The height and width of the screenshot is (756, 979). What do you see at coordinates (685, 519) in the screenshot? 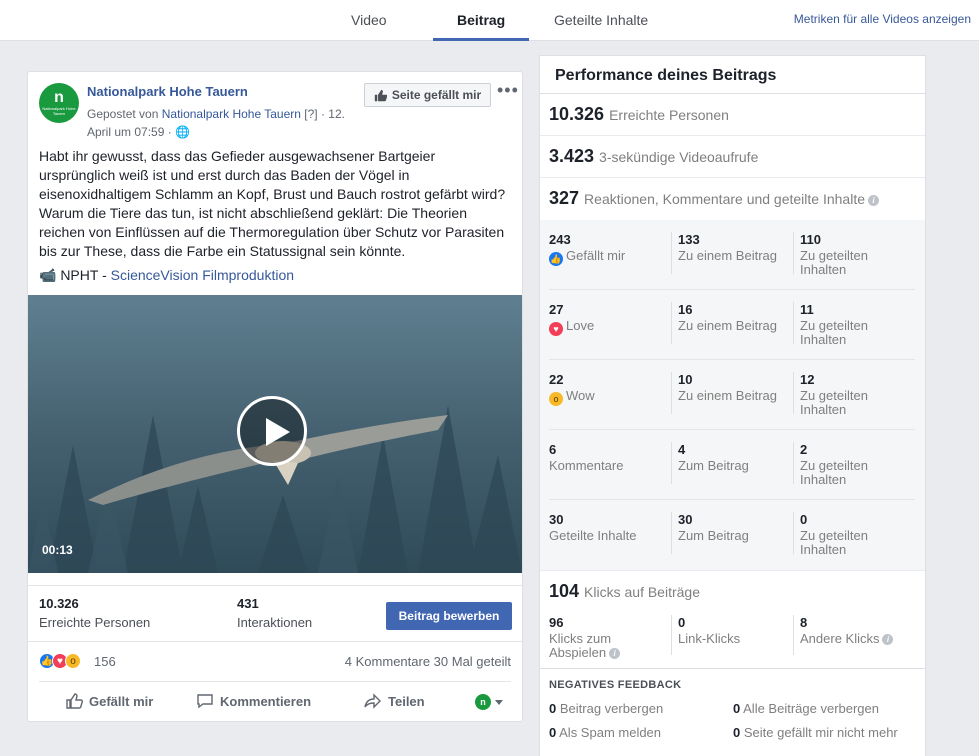
I see `shares-on-post: 30` at bounding box center [685, 519].